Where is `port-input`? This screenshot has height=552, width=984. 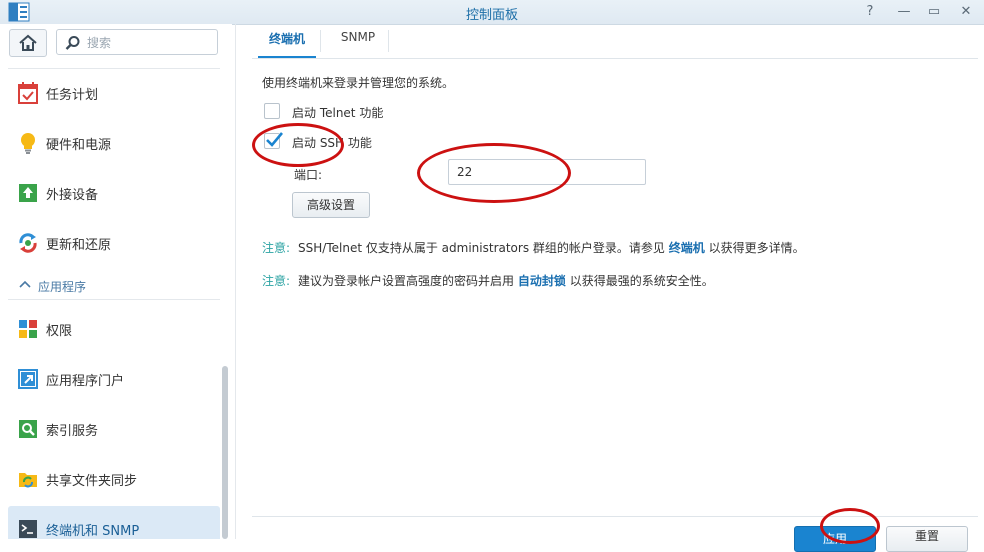 port-input is located at coordinates (547, 172).